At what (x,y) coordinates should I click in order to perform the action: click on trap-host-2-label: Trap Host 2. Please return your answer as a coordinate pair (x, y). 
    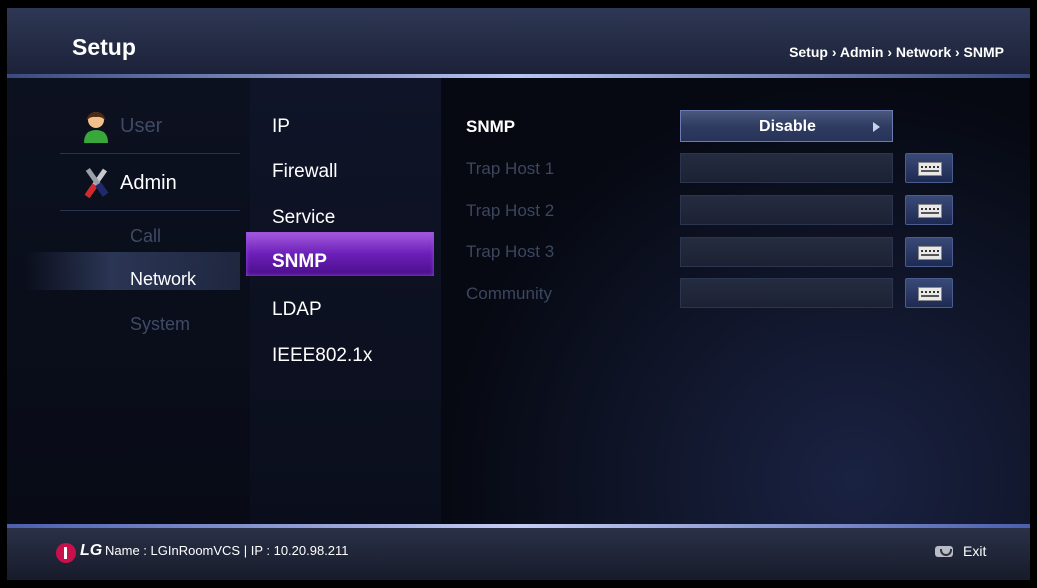
    Looking at the image, I should click on (510, 210).